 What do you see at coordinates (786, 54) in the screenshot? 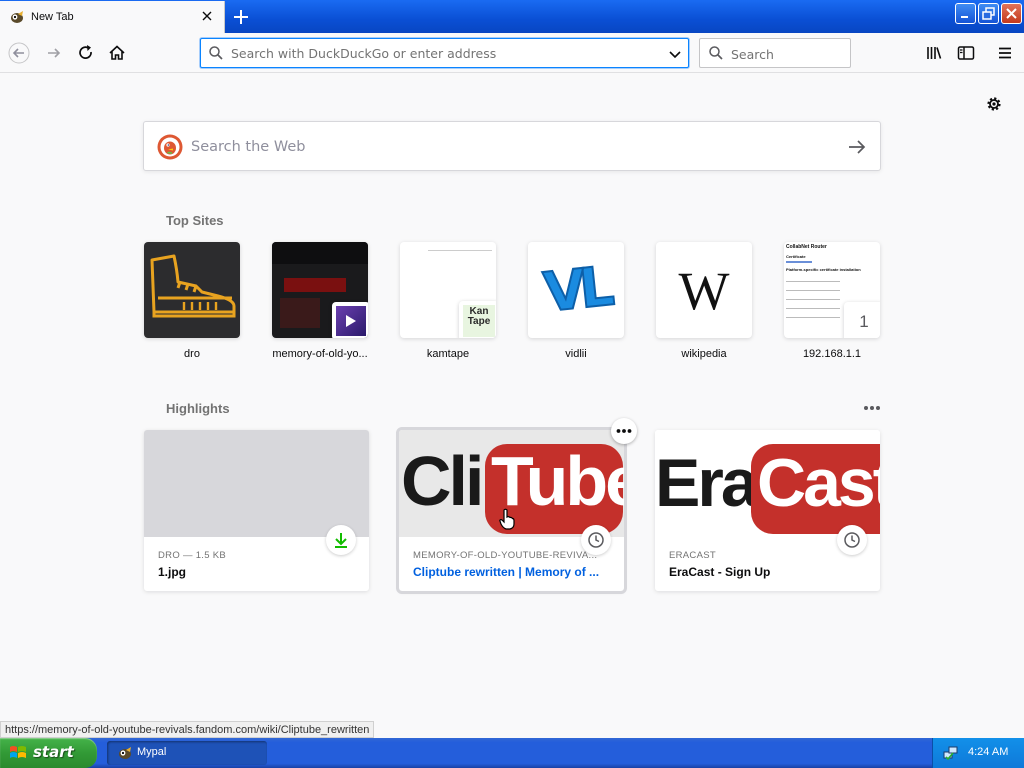
I see `search-input` at bounding box center [786, 54].